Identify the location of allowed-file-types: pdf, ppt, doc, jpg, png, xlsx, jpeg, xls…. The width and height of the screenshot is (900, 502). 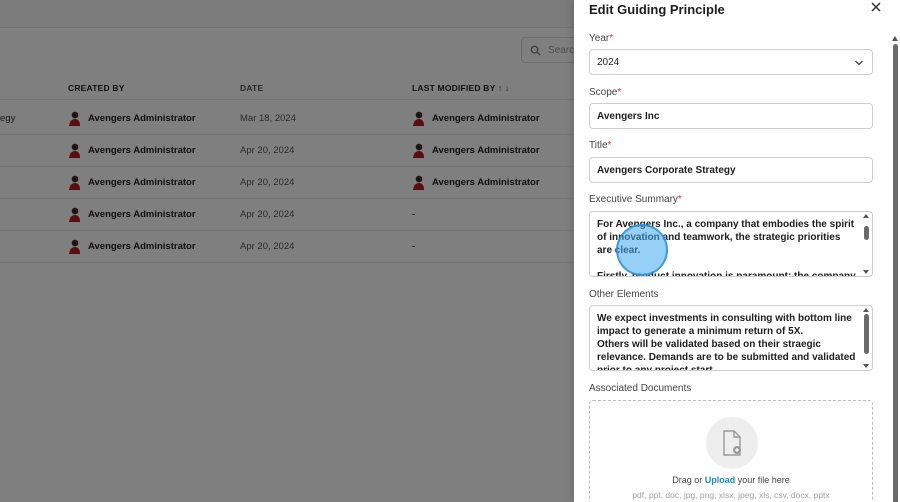
(731, 495).